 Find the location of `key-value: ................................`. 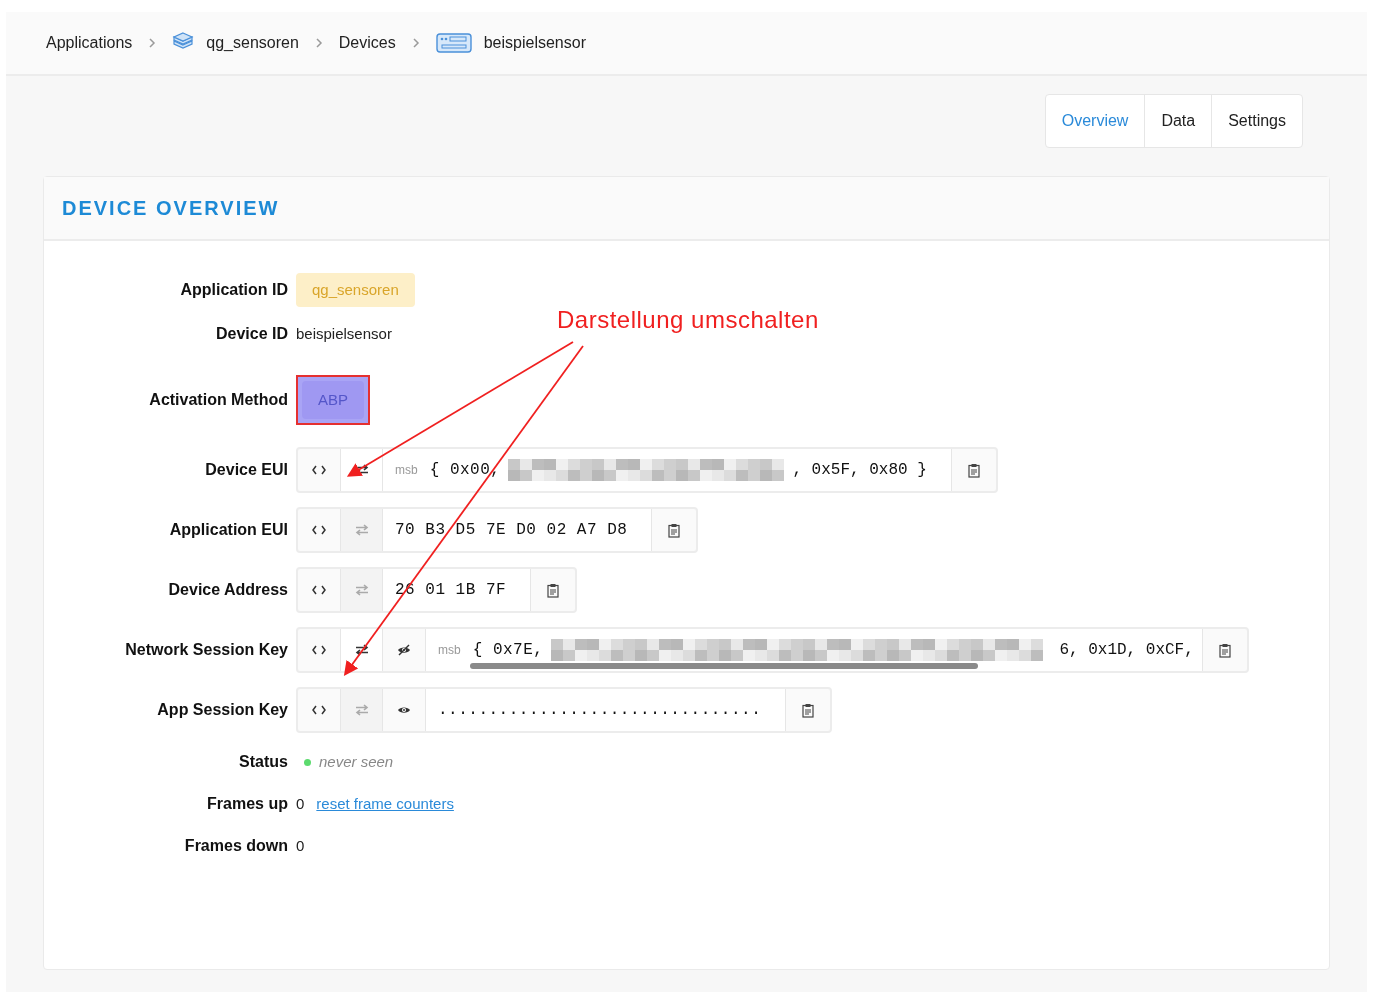

key-value: ................................ is located at coordinates (600, 710).